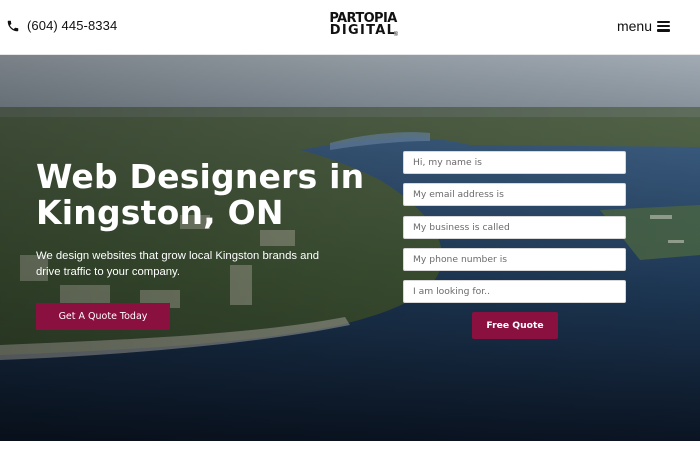 Image resolution: width=700 pixels, height=466 pixels. I want to click on phone-link: (604) 445-8334, so click(61, 25).